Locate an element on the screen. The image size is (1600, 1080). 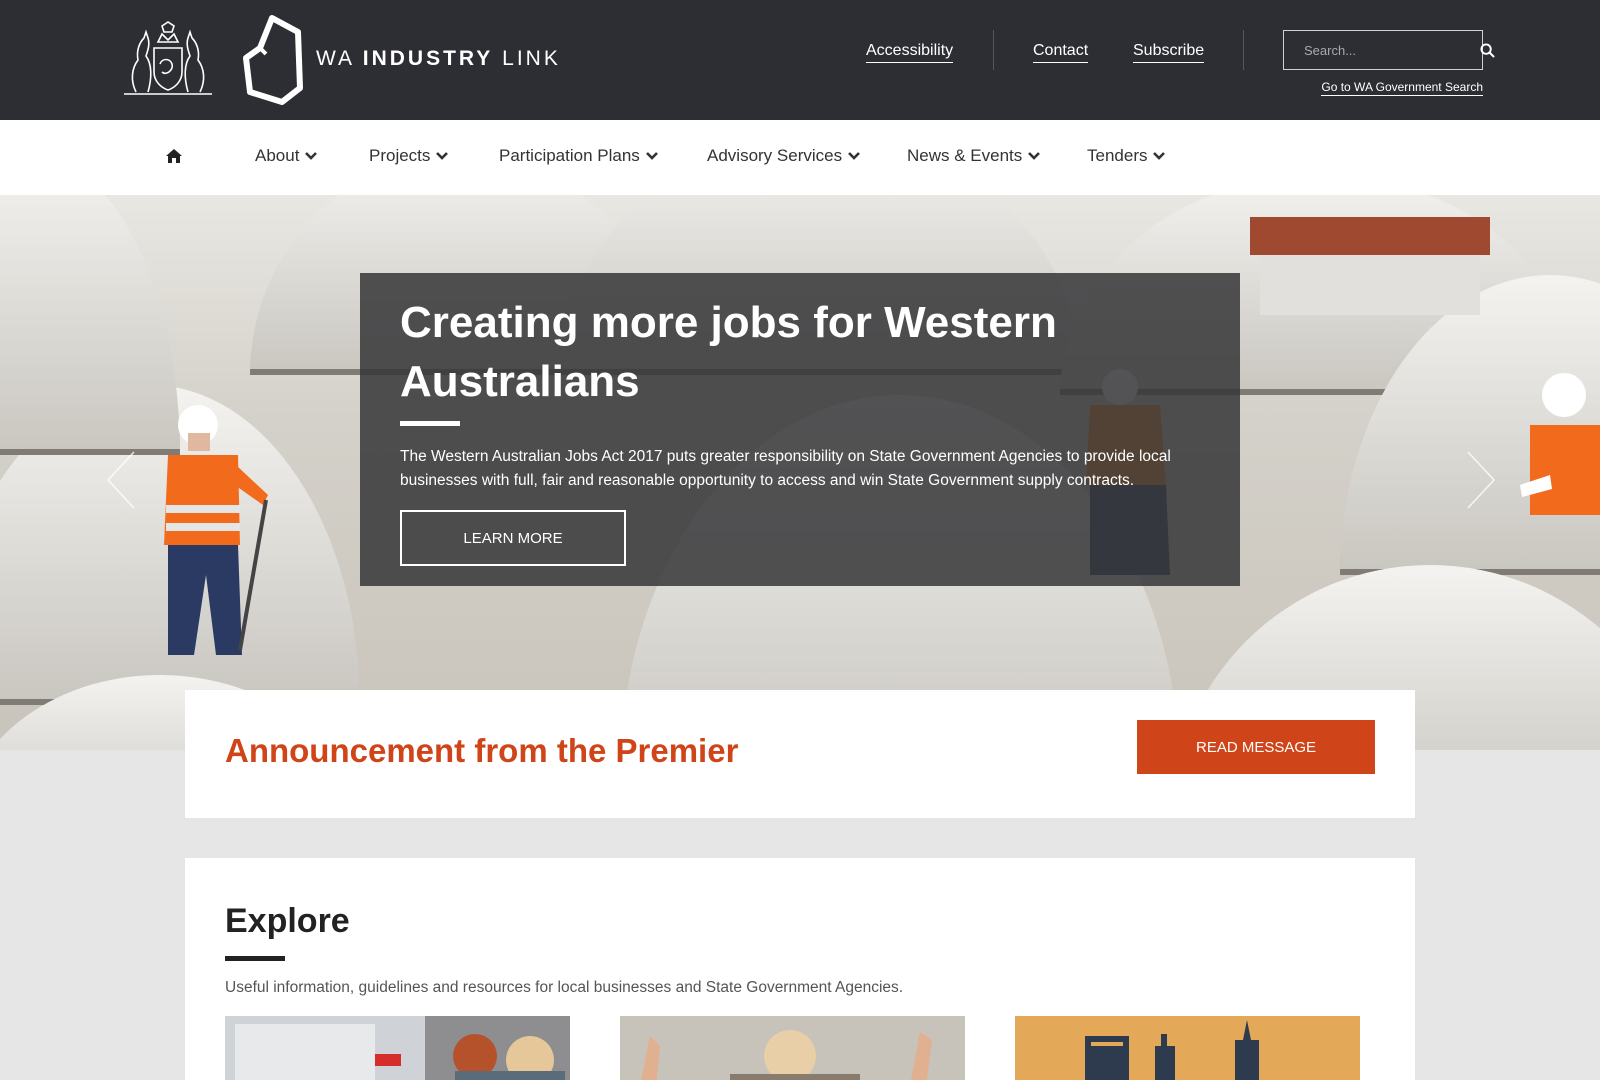
home-icon is located at coordinates (174, 156).